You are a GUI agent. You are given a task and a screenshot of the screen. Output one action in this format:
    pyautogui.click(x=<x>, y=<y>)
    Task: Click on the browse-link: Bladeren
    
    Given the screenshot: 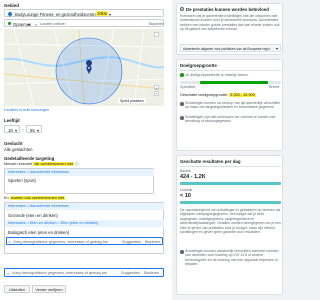 What is the action you would take?
    pyautogui.click(x=152, y=242)
    